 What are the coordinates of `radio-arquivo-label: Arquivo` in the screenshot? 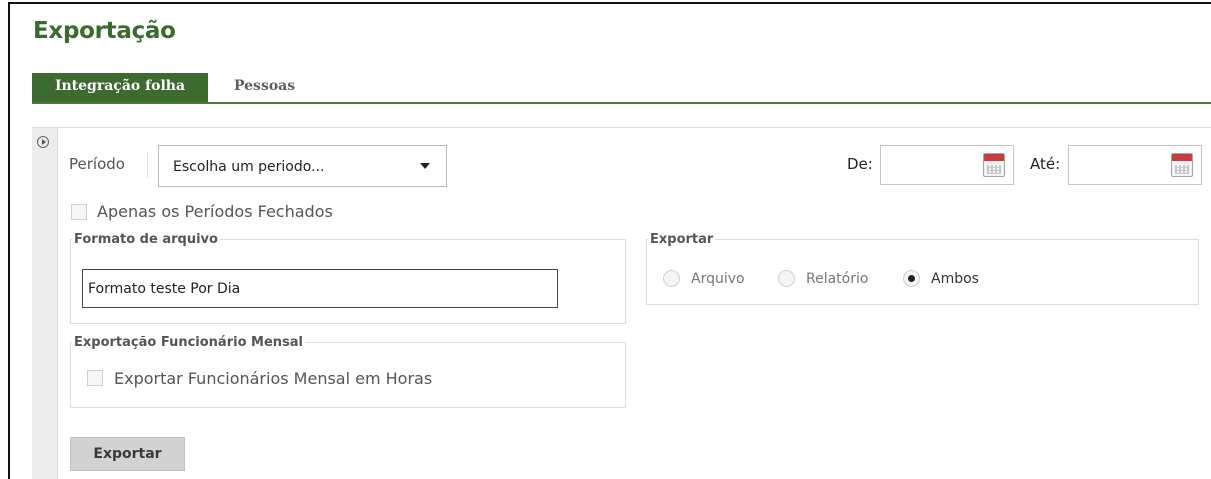 It's located at (718, 279).